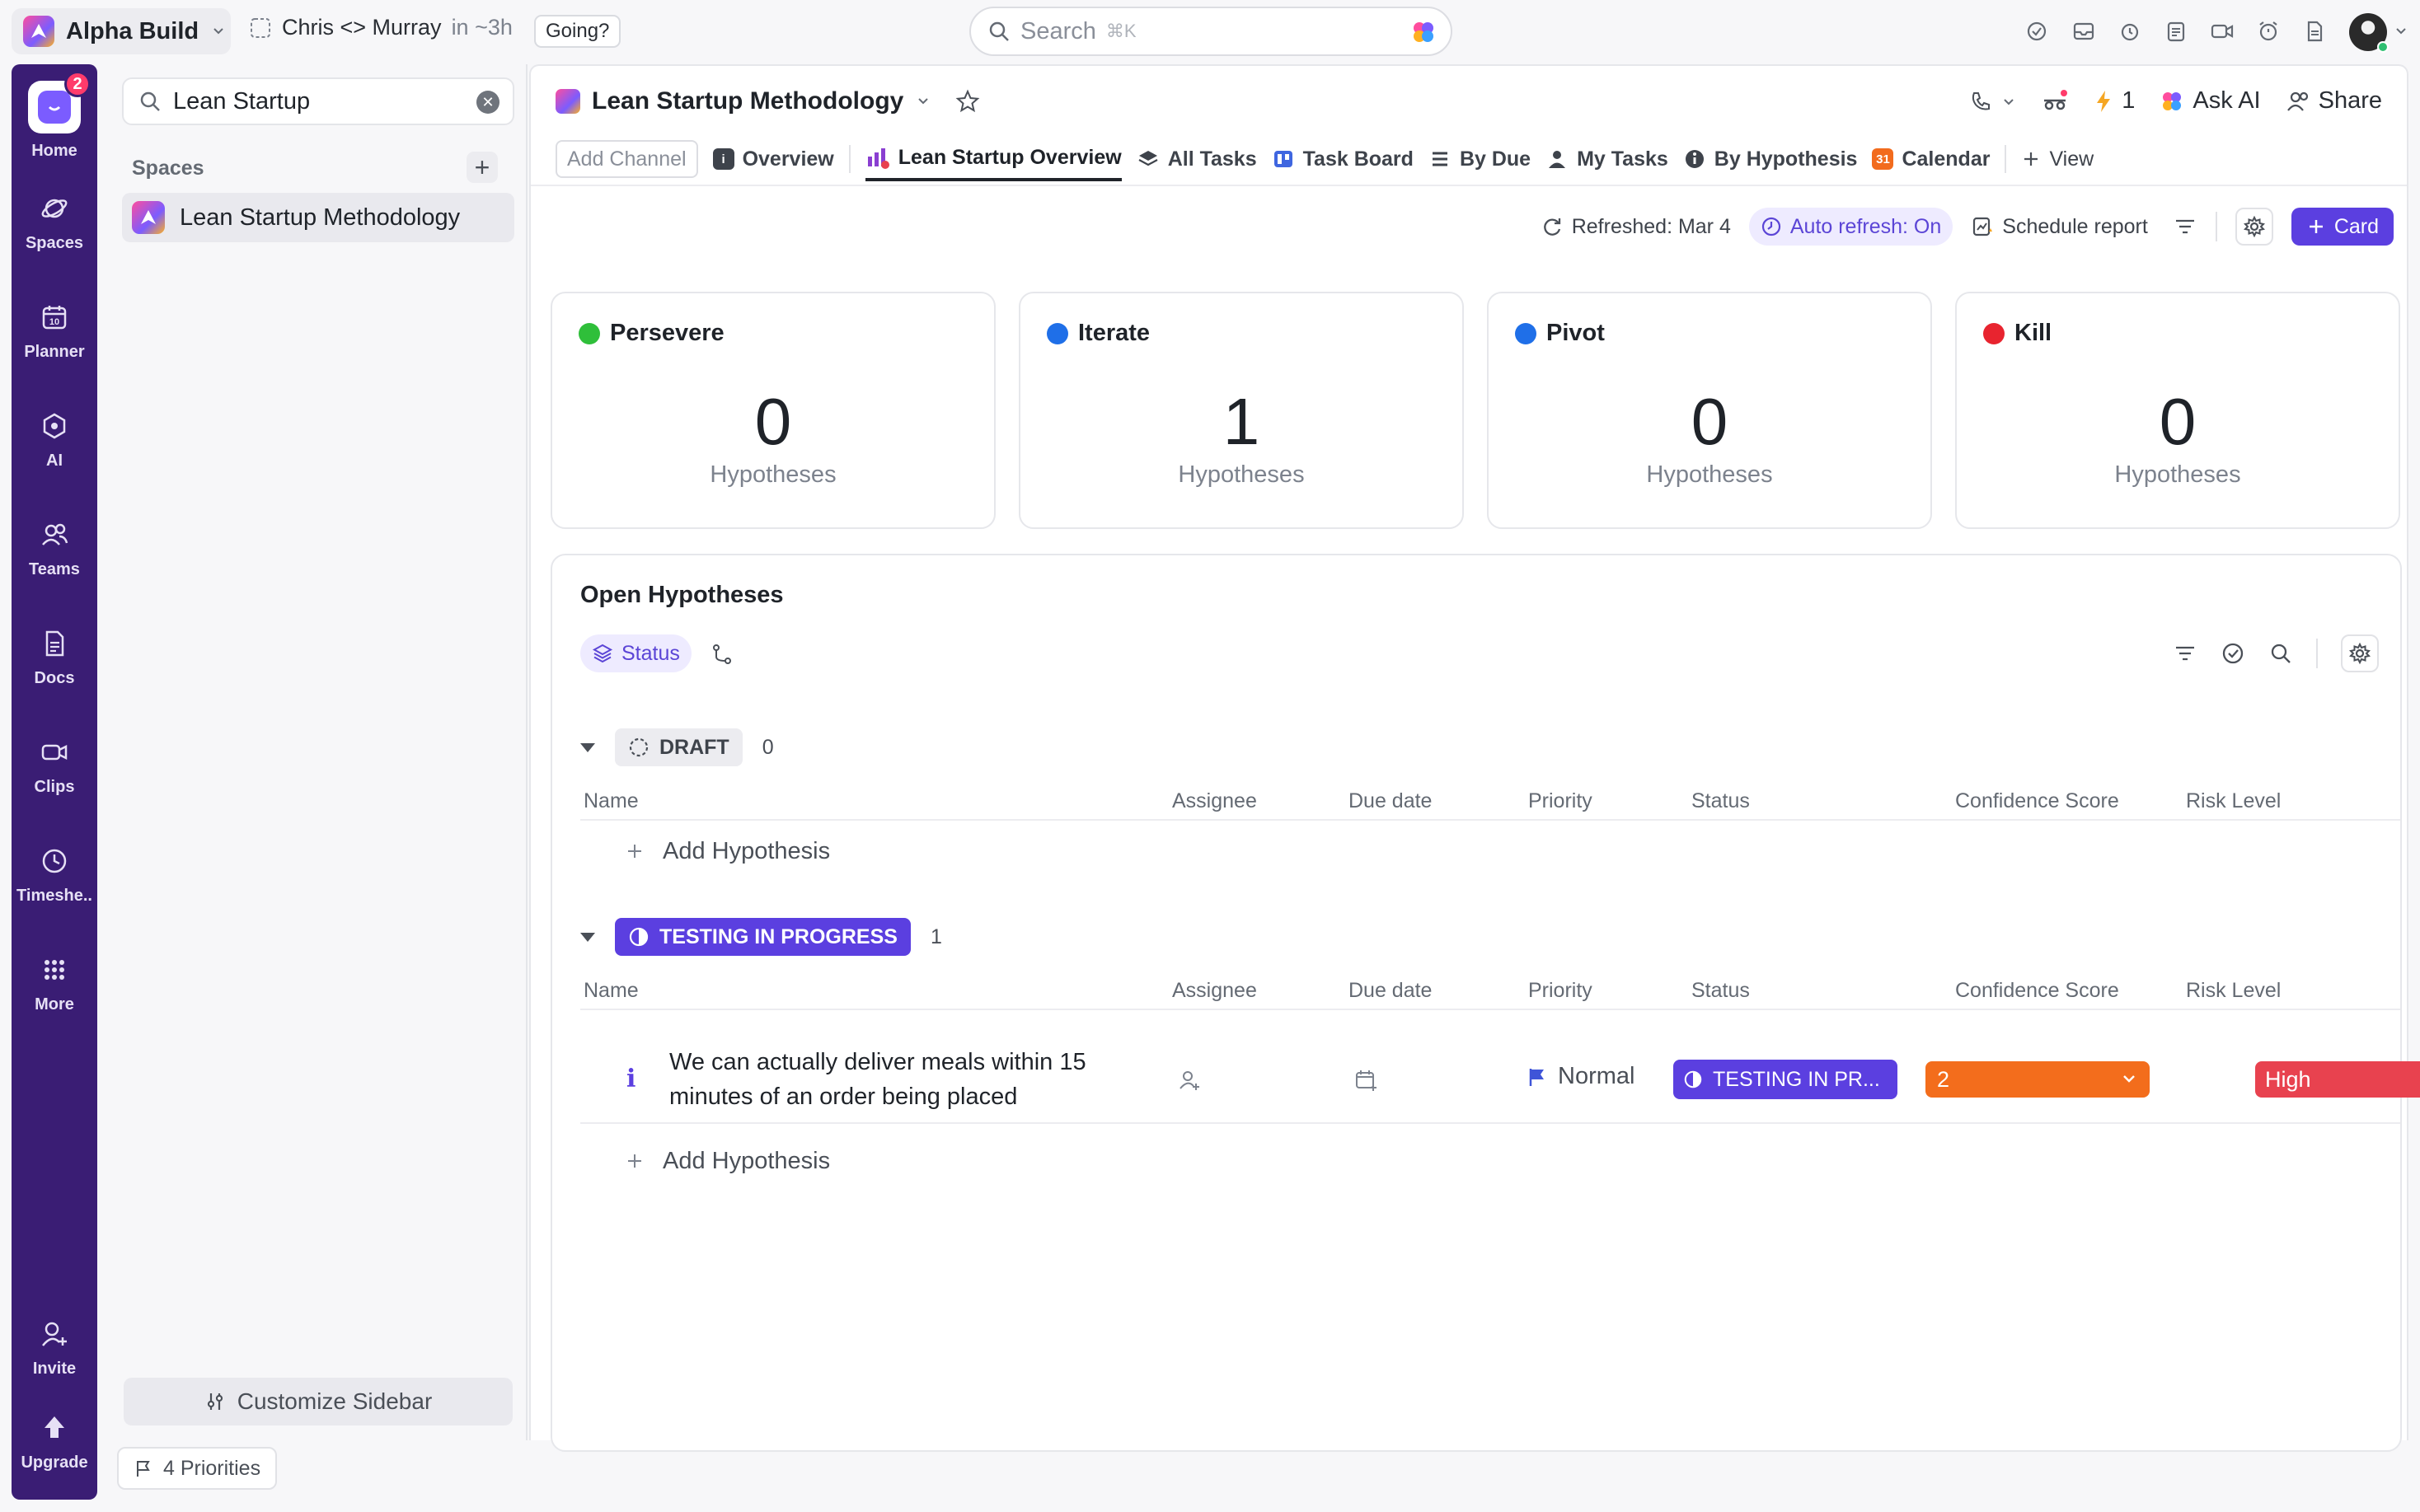 The width and height of the screenshot is (2420, 1512). Describe the element at coordinates (1210, 31) in the screenshot. I see `global-search: Search ⌘K` at that location.